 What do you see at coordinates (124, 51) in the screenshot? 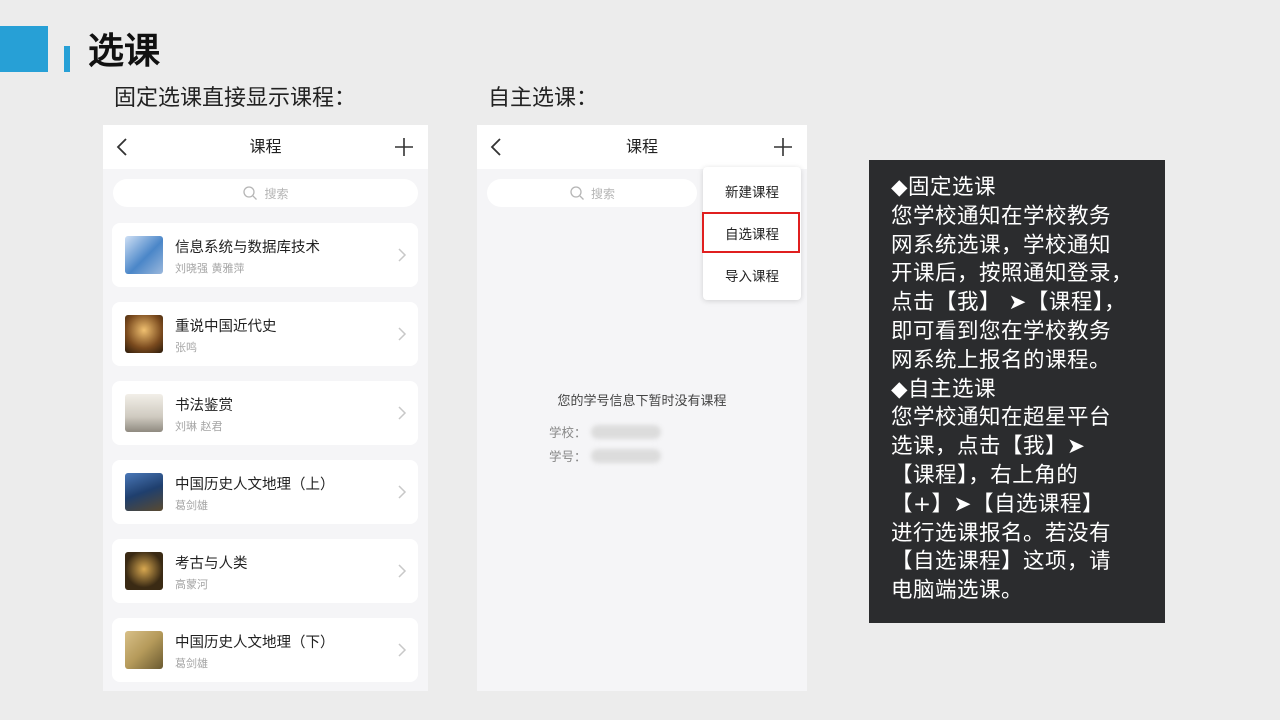
I see `page-title: 选课` at bounding box center [124, 51].